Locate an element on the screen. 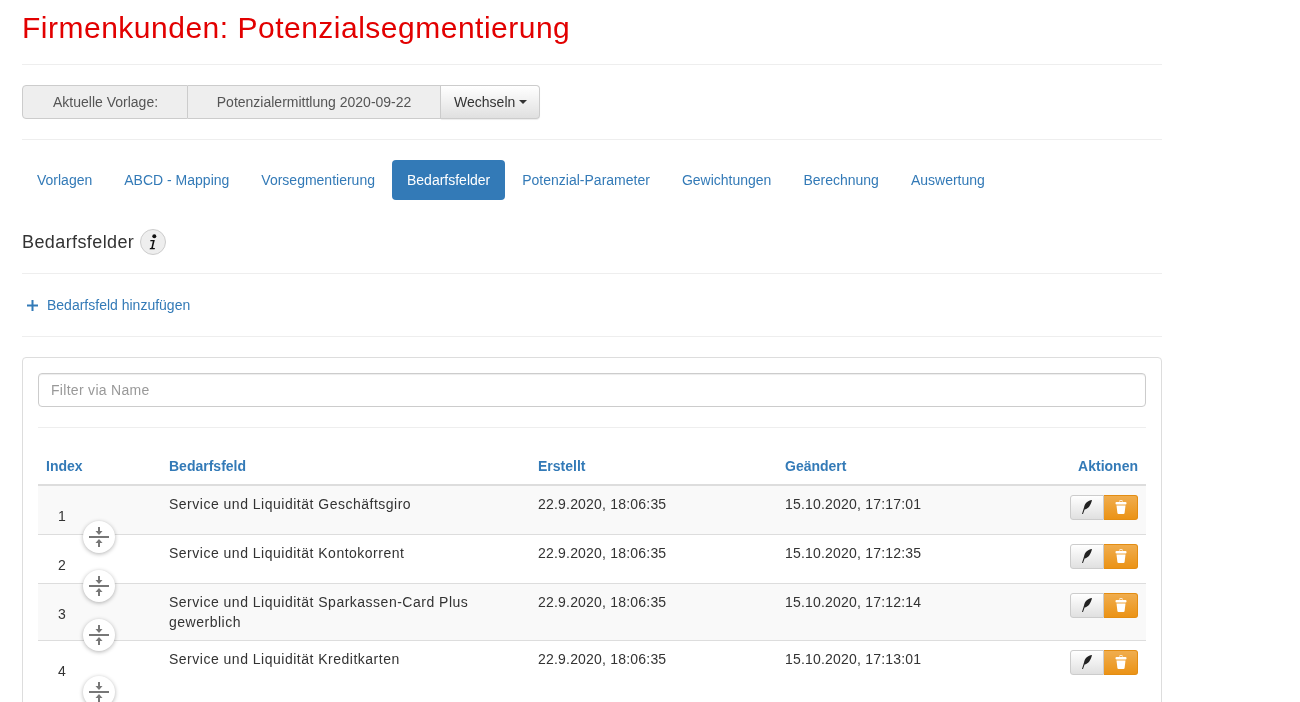  nav-tab: Potenzial-Parameter is located at coordinates (586, 180).